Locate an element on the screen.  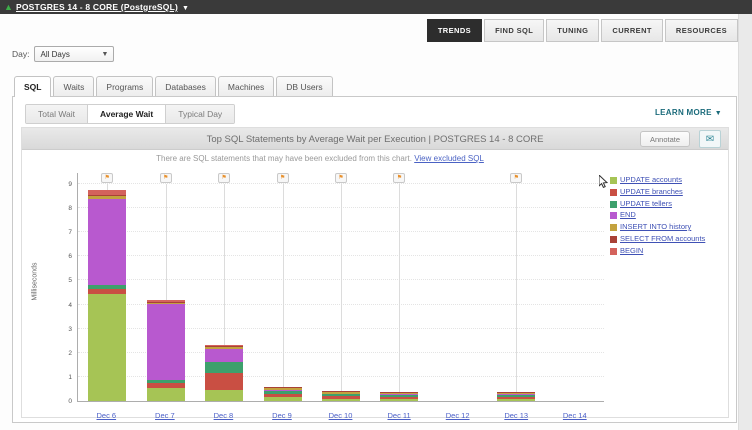
nav-resources-button: RESOURCES is located at coordinates (701, 30).